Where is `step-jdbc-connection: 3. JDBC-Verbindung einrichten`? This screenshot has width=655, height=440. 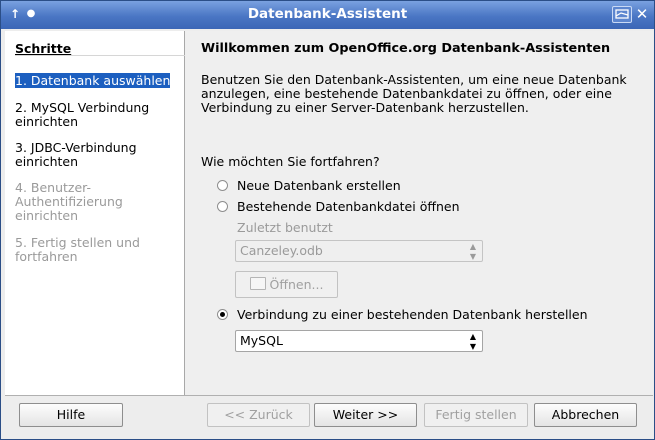 step-jdbc-connection: 3. JDBC-Verbindung einrichten is located at coordinates (98, 155).